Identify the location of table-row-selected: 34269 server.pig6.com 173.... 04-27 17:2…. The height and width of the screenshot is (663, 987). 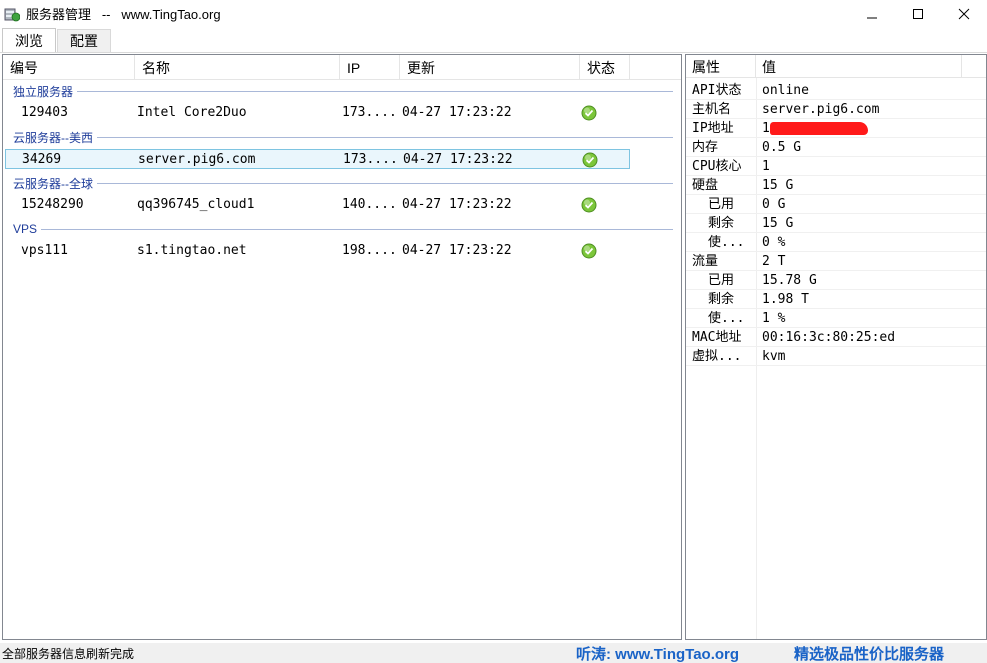
(317, 159).